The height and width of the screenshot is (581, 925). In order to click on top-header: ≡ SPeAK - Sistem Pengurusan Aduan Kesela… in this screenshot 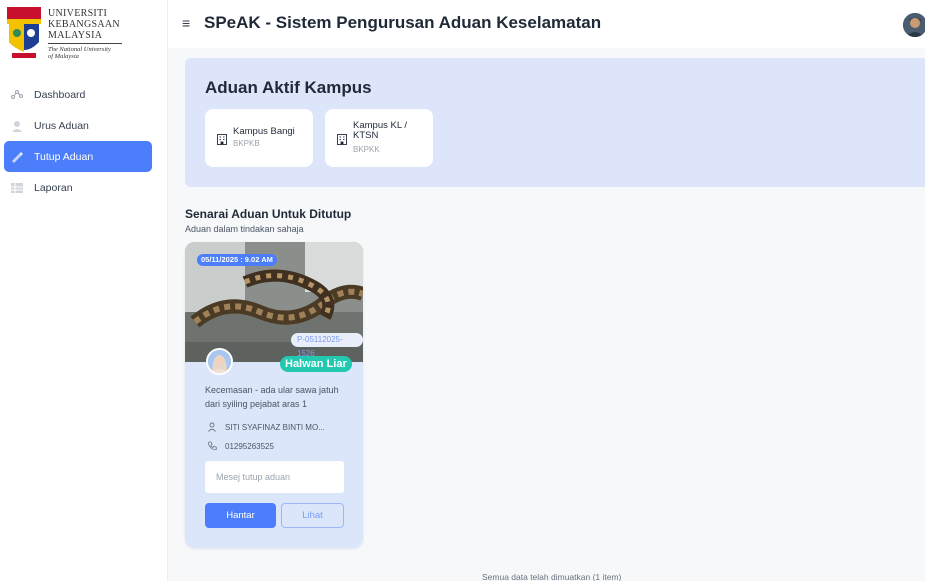, I will do `click(546, 24)`.